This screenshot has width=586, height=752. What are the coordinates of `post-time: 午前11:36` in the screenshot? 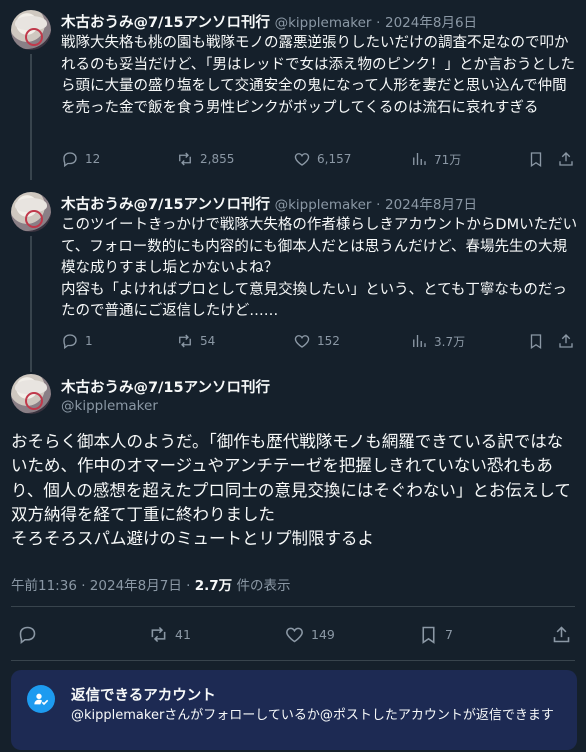 It's located at (44, 586).